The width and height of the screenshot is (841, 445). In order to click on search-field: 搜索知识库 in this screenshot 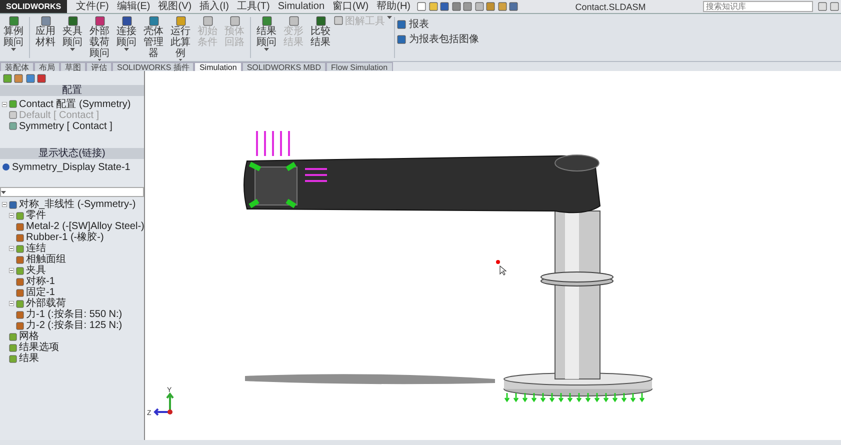, I will do `click(758, 6)`.